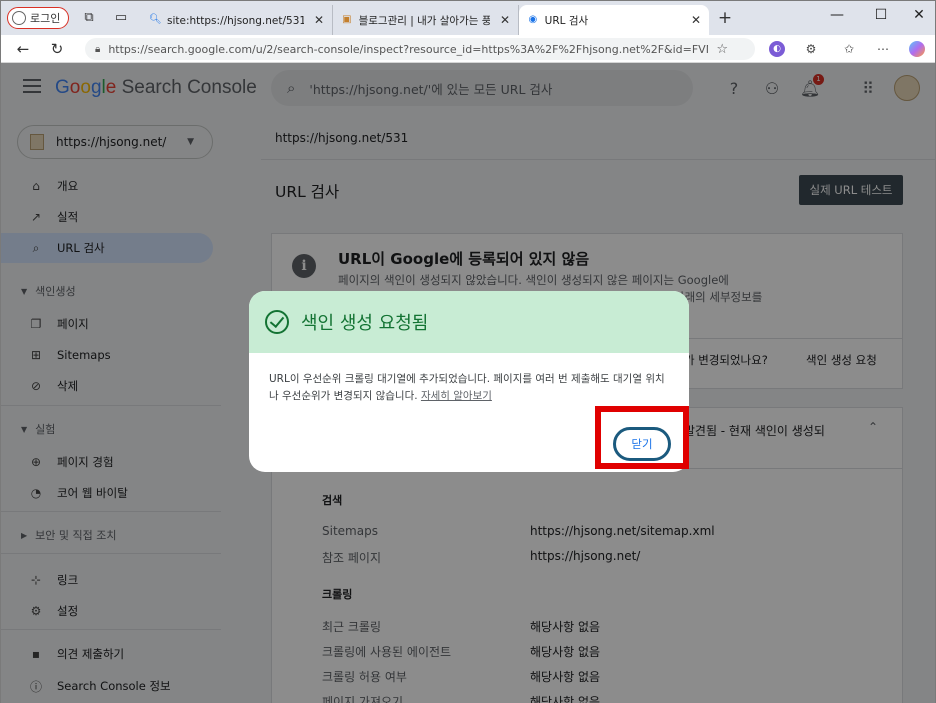 This screenshot has height=703, width=936. I want to click on workspaces-icon: ⧉, so click(89, 18).